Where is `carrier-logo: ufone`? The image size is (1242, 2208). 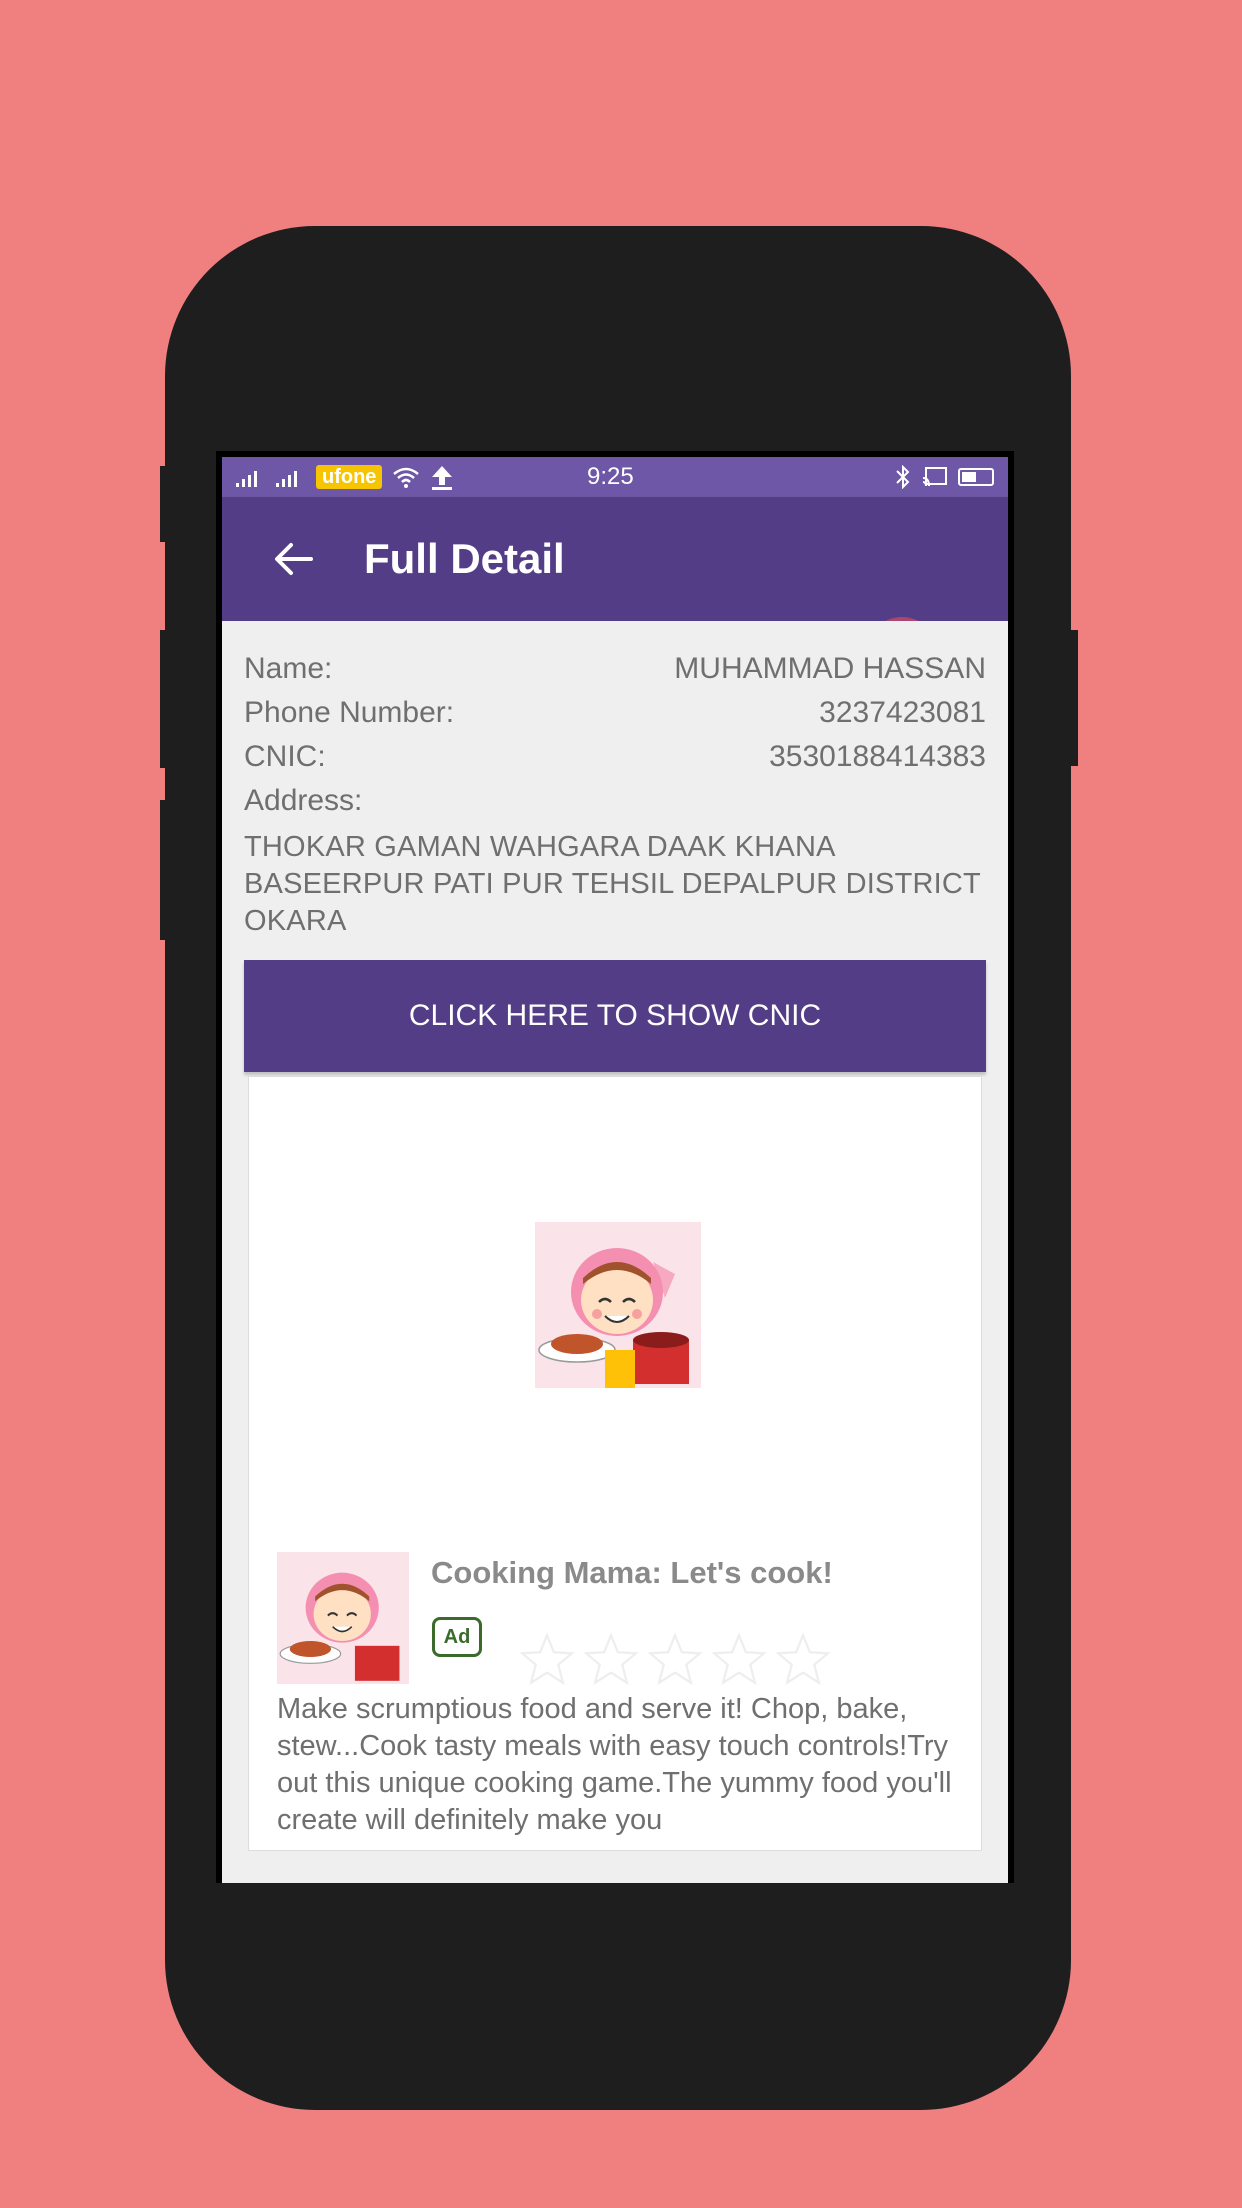
carrier-logo: ufone is located at coordinates (349, 477).